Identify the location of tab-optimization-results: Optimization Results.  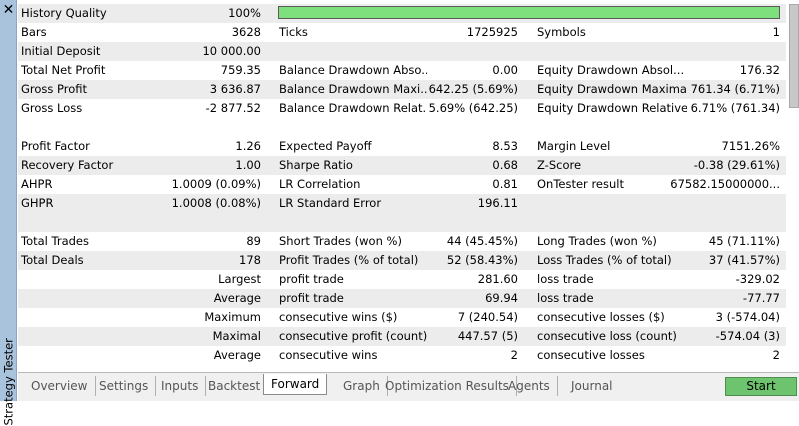
(447, 386).